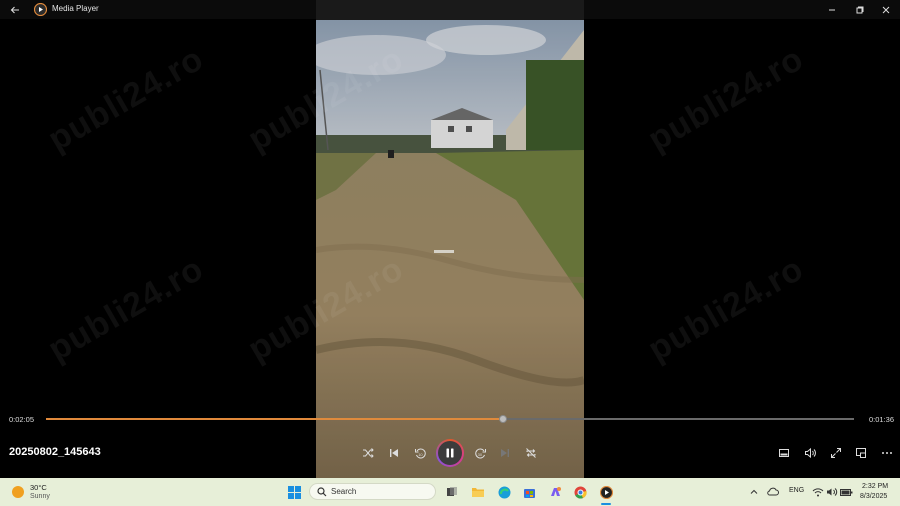 The width and height of the screenshot is (900, 506). I want to click on battery-icon, so click(845, 492).